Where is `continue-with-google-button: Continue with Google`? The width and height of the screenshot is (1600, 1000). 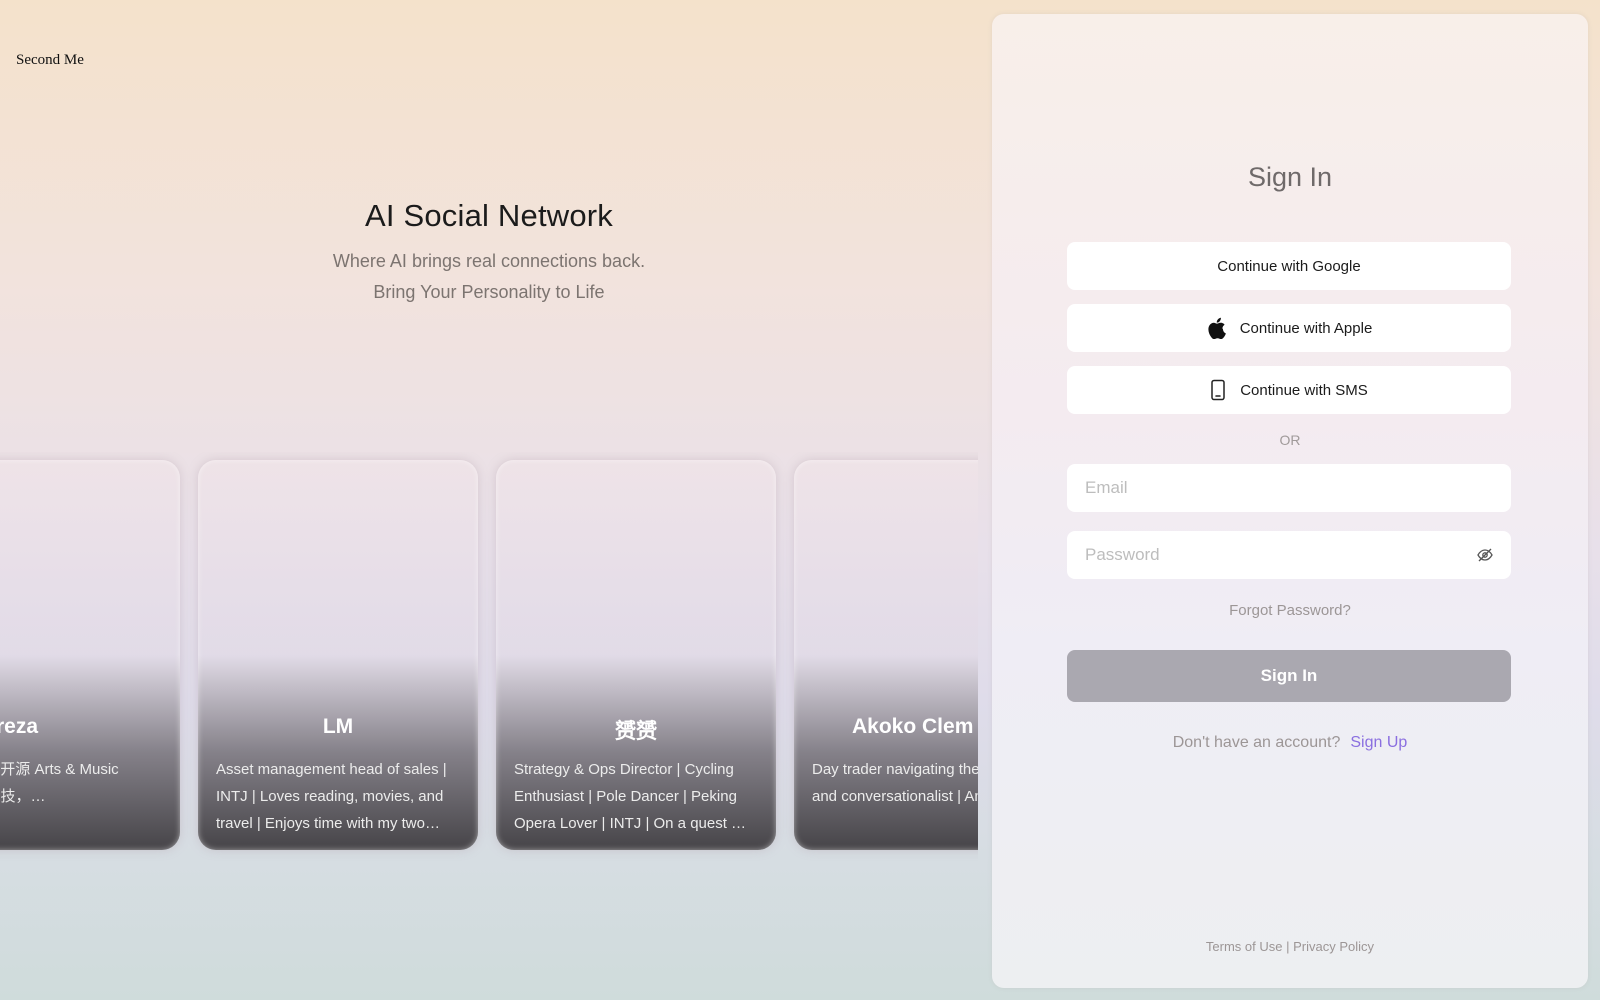 continue-with-google-button: Continue with Google is located at coordinates (1289, 266).